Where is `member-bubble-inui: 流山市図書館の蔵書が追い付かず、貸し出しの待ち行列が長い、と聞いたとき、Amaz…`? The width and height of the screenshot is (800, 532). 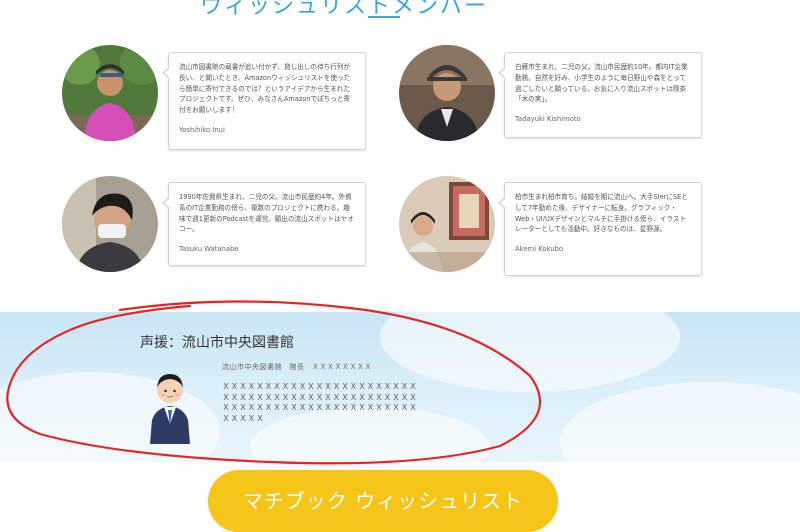
member-bubble-inui: 流山市図書館の蔵書が追い付かず、貸し出しの待ち行列が長い、と聞いたとき、Amaz… is located at coordinates (264, 101).